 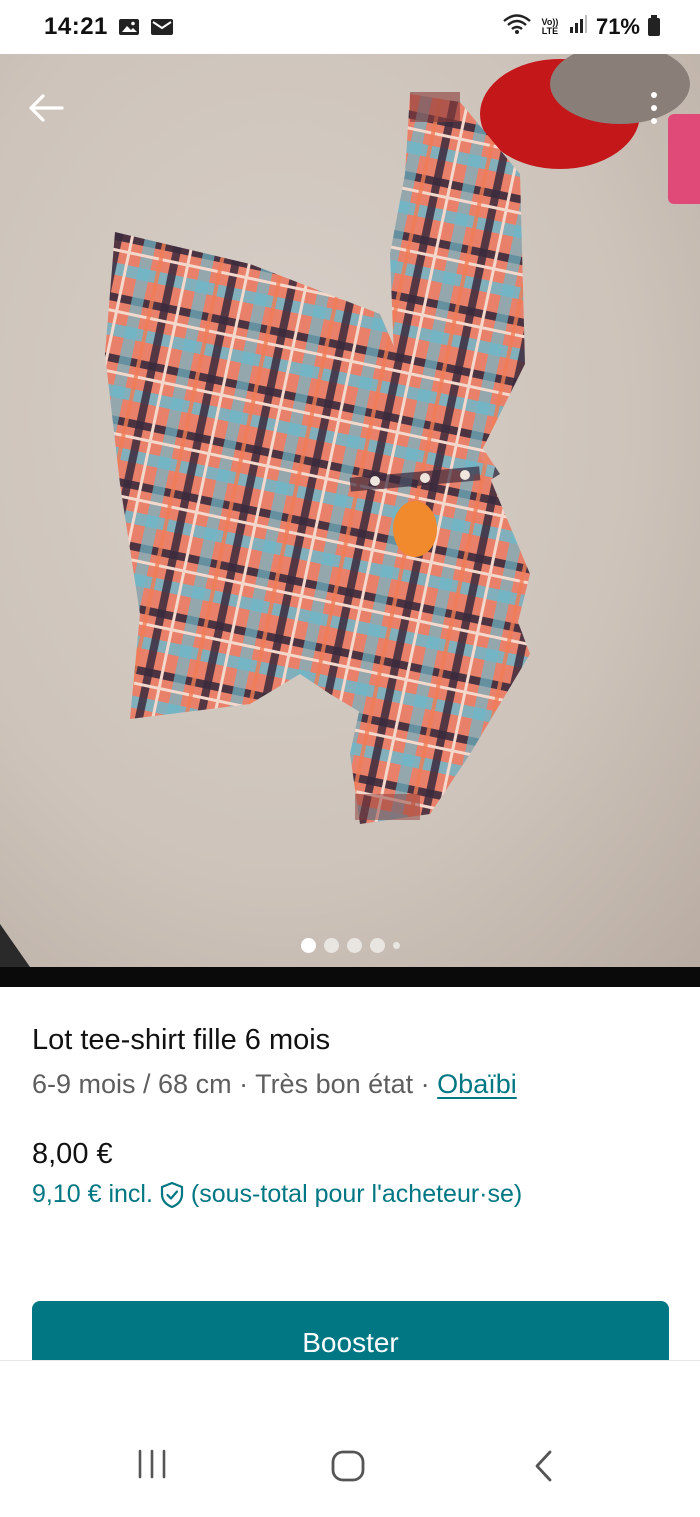 I want to click on listing-title: Lot tee-shirt fille 6 mois, so click(x=181, y=1040).